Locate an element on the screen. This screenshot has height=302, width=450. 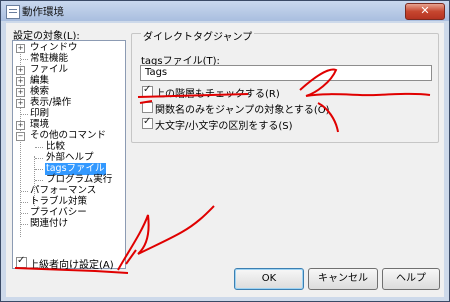
window-icon is located at coordinates (13, 12).